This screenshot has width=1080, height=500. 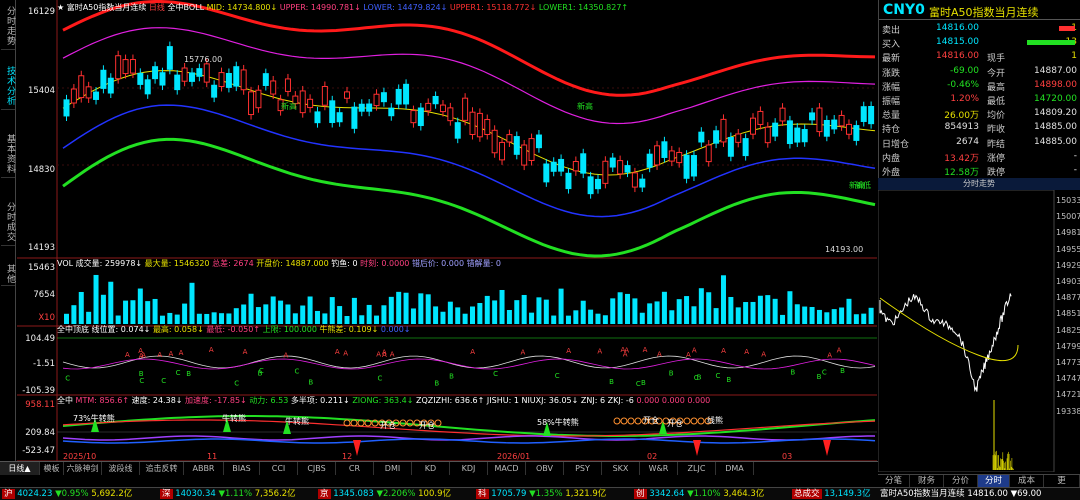 I want to click on boll-lower-value: LOWER: 14479.824↓, so click(x=405, y=7).